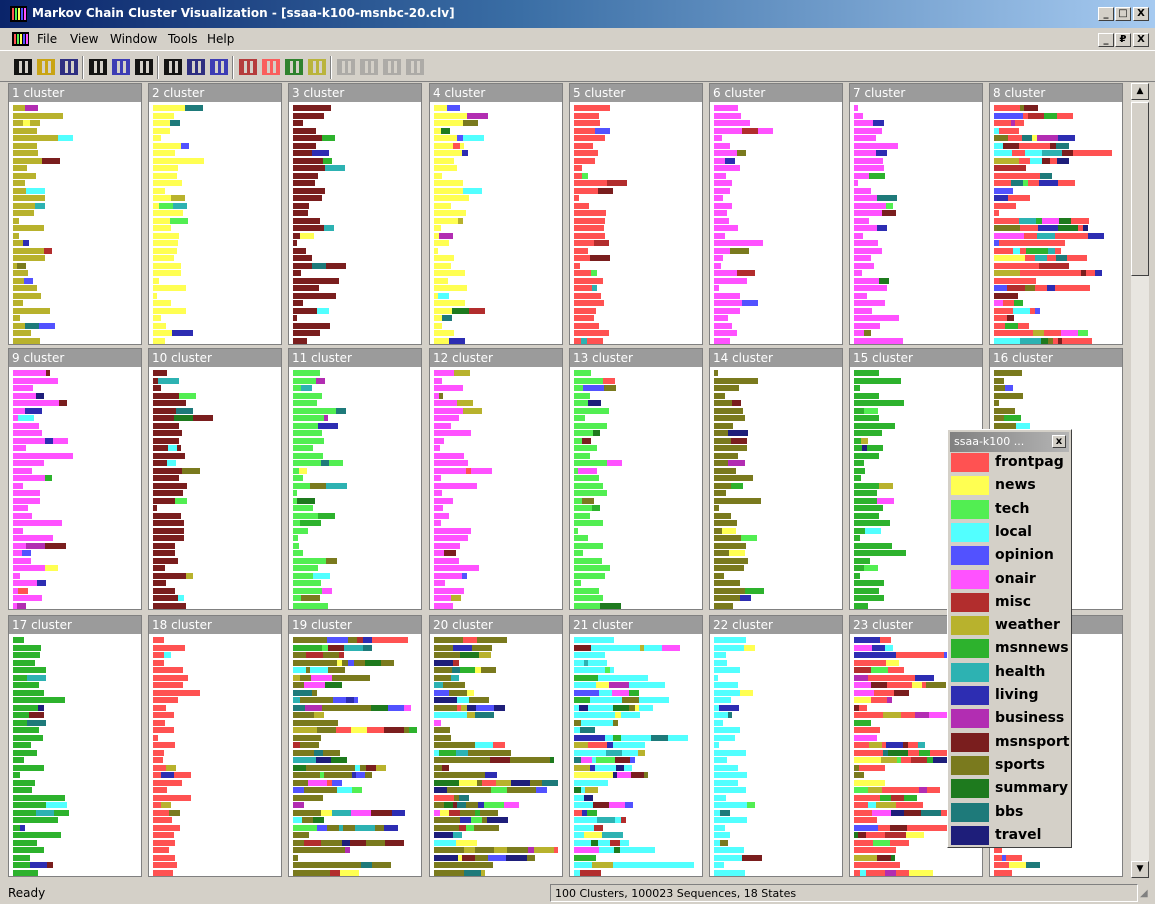 This screenshot has width=1155, height=904. I want to click on star-burst-2-icon, so click(415, 67).